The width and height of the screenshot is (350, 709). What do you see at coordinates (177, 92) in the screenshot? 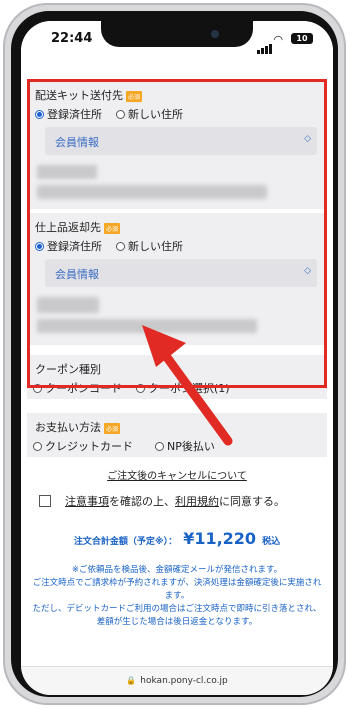
I see `delivery-title: 配送キット送付先 必須` at bounding box center [177, 92].